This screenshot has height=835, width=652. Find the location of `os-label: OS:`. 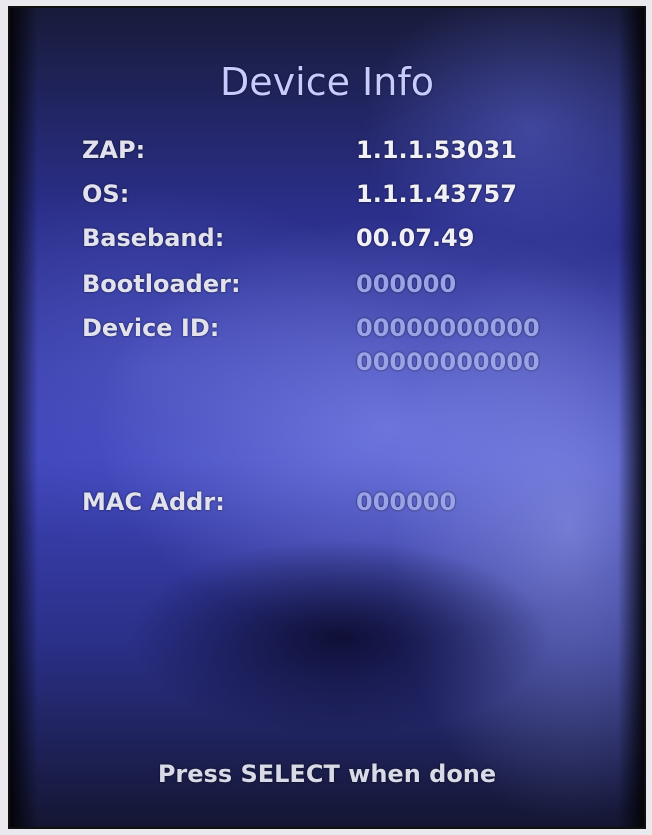

os-label: OS: is located at coordinates (106, 194).